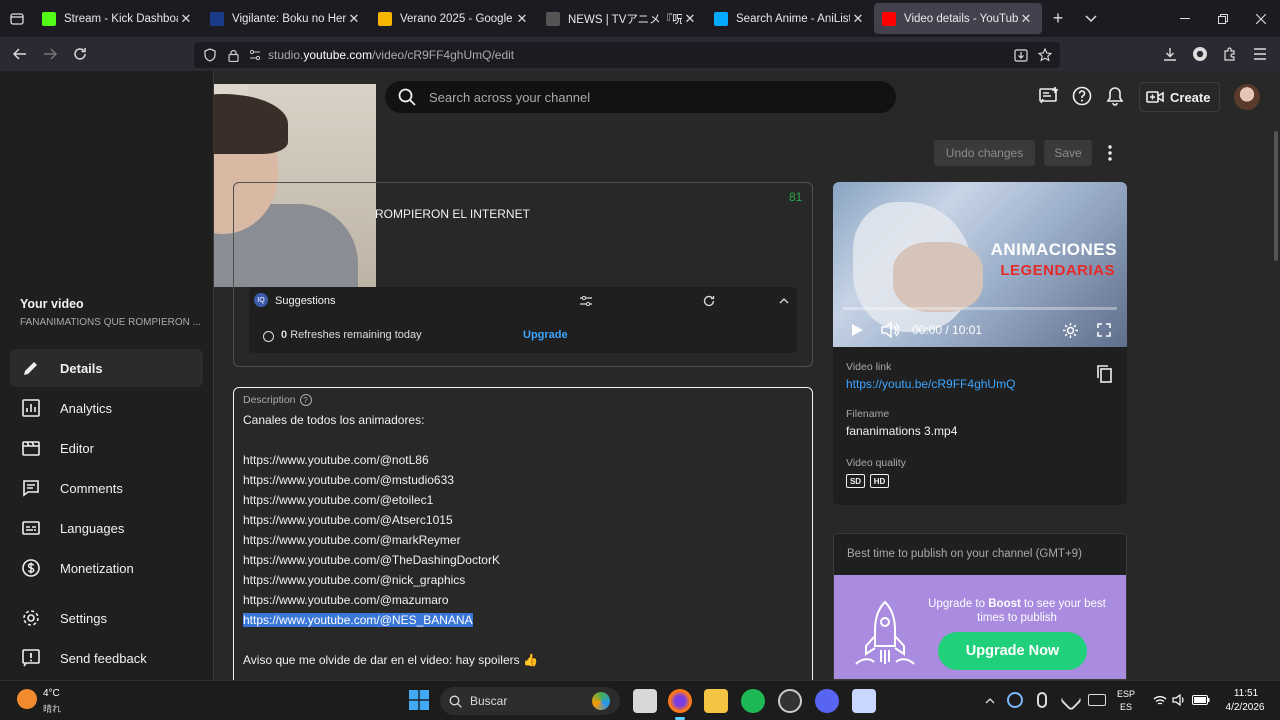 Image resolution: width=1280 pixels, height=720 pixels. What do you see at coordinates (530, 701) in the screenshot?
I see `taskbar-search: Buscar` at bounding box center [530, 701].